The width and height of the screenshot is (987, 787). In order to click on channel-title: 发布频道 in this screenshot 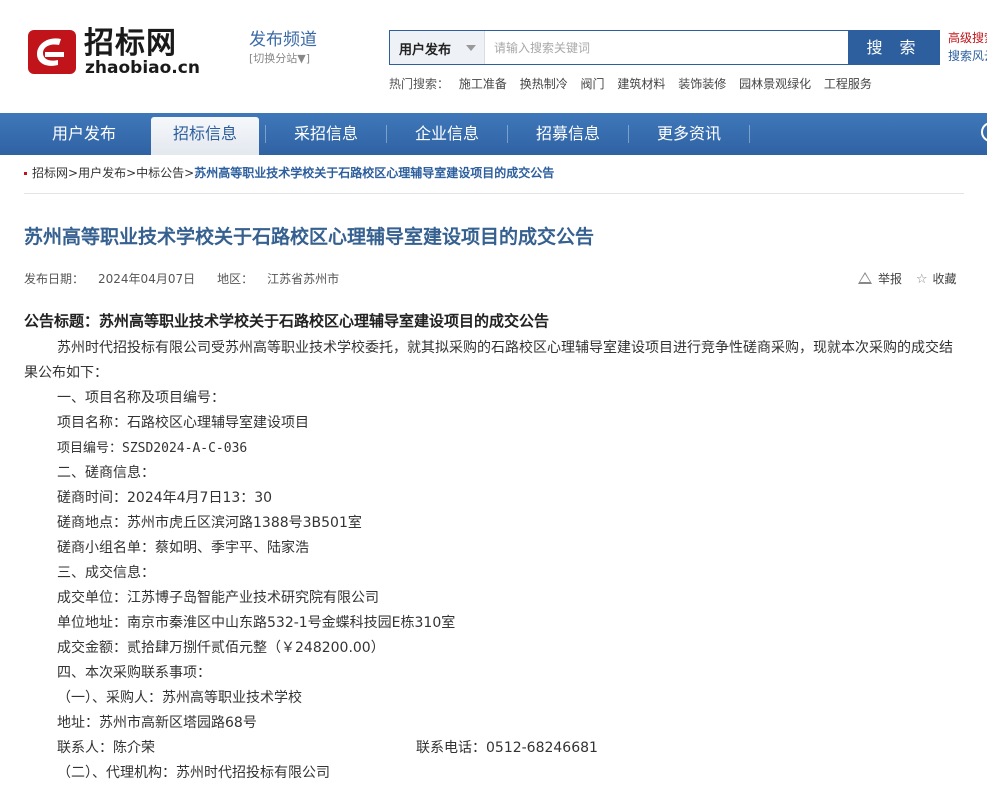, I will do `click(283, 40)`.